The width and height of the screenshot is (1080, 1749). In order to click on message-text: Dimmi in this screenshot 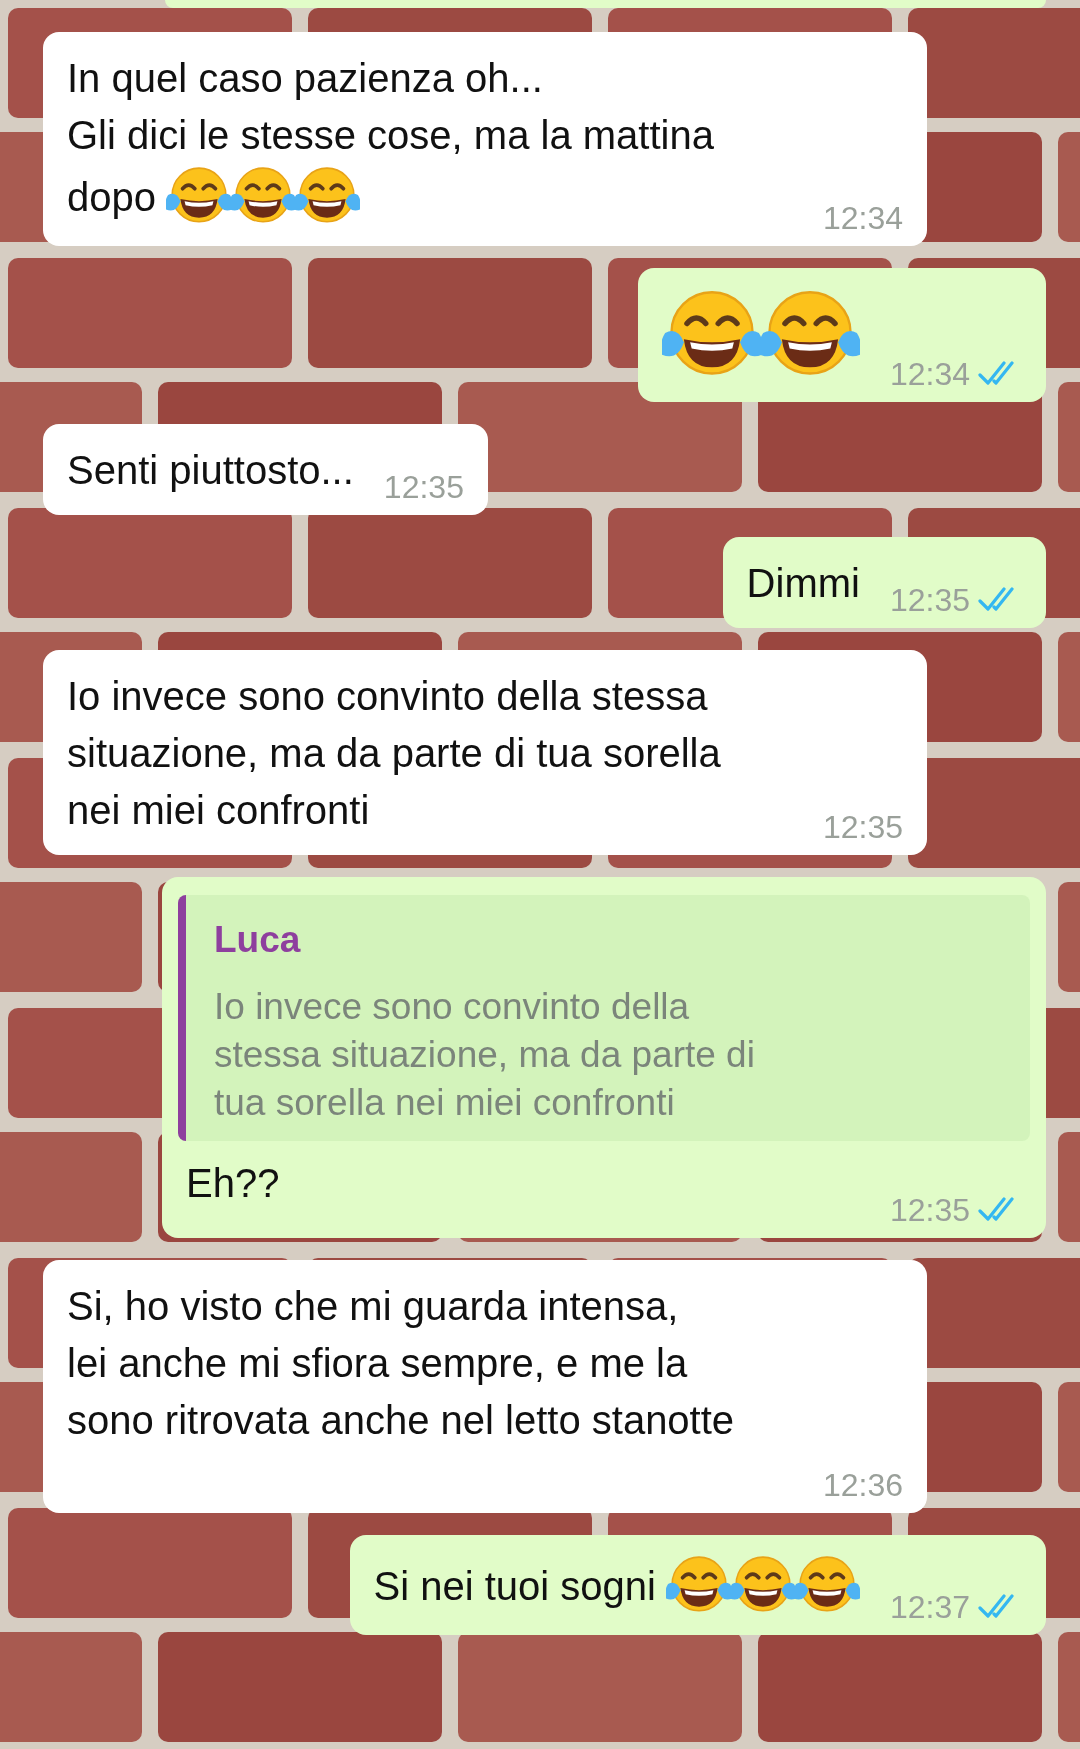, I will do `click(803, 583)`.